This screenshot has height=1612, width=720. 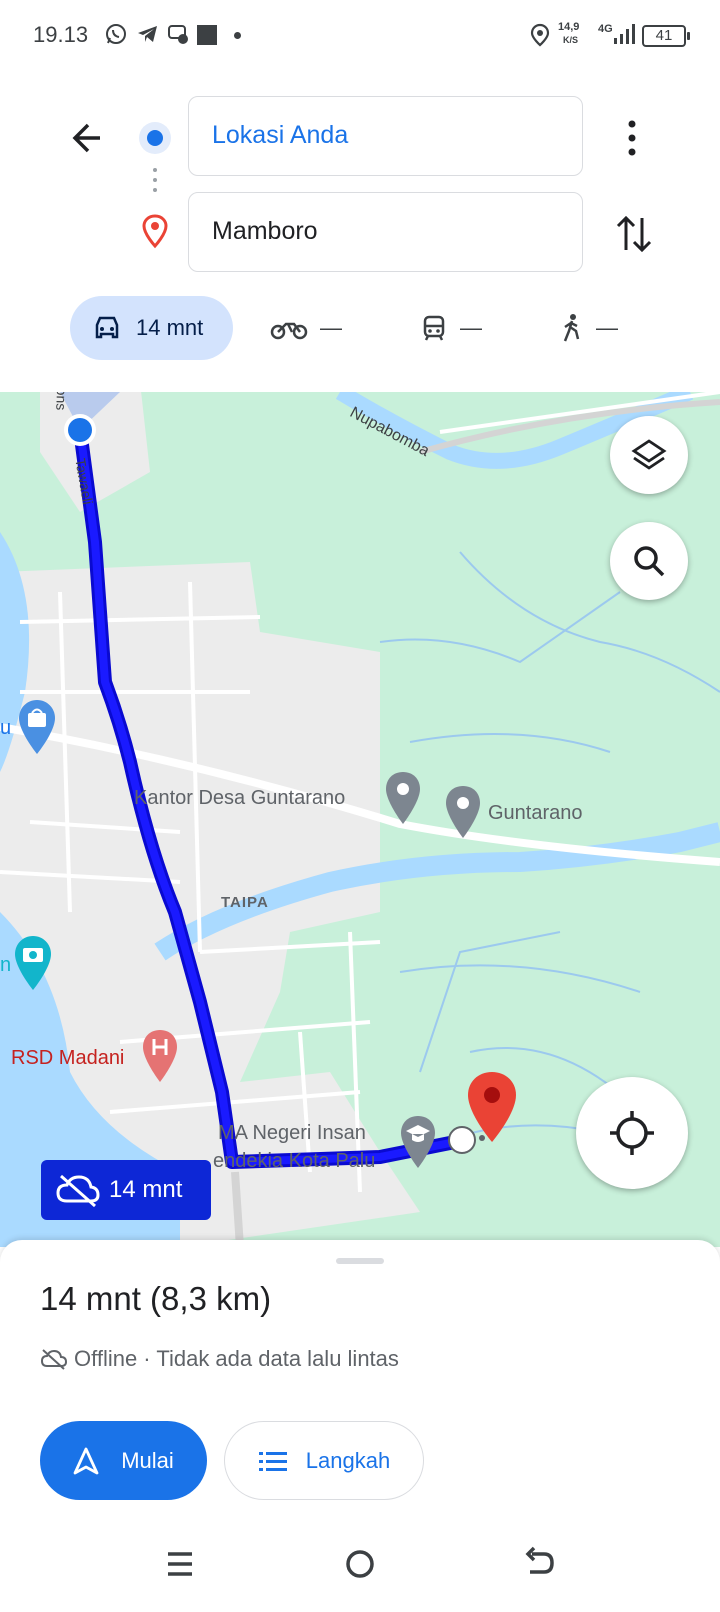 I want to click on motorcycle-icon, so click(x=289, y=331).